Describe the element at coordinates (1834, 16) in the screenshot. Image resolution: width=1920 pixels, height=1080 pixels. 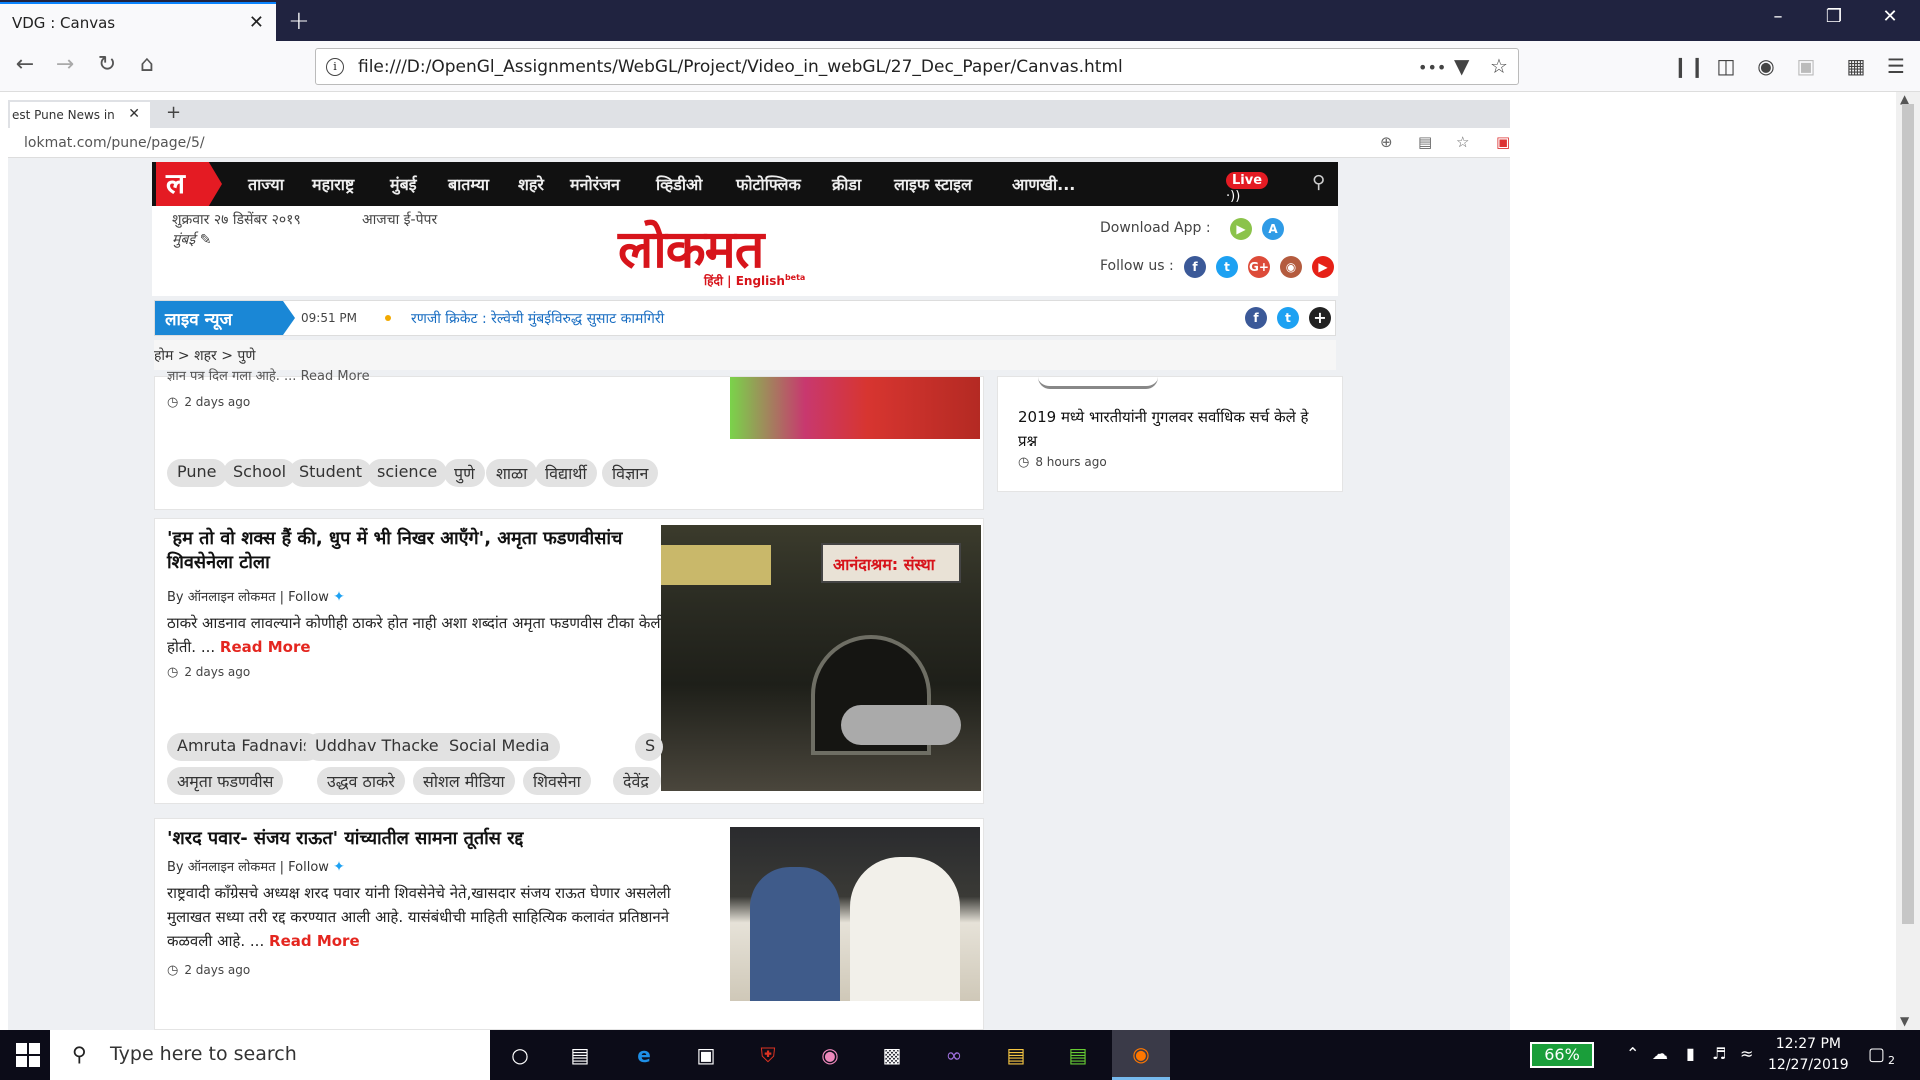
I see `restore-button: ❐` at that location.